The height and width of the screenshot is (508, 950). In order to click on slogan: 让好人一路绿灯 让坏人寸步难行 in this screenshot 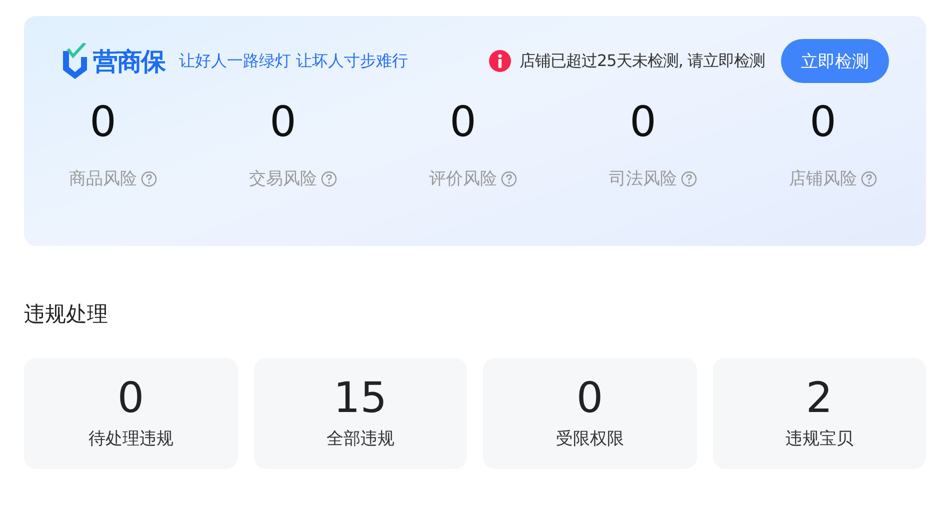, I will do `click(293, 61)`.